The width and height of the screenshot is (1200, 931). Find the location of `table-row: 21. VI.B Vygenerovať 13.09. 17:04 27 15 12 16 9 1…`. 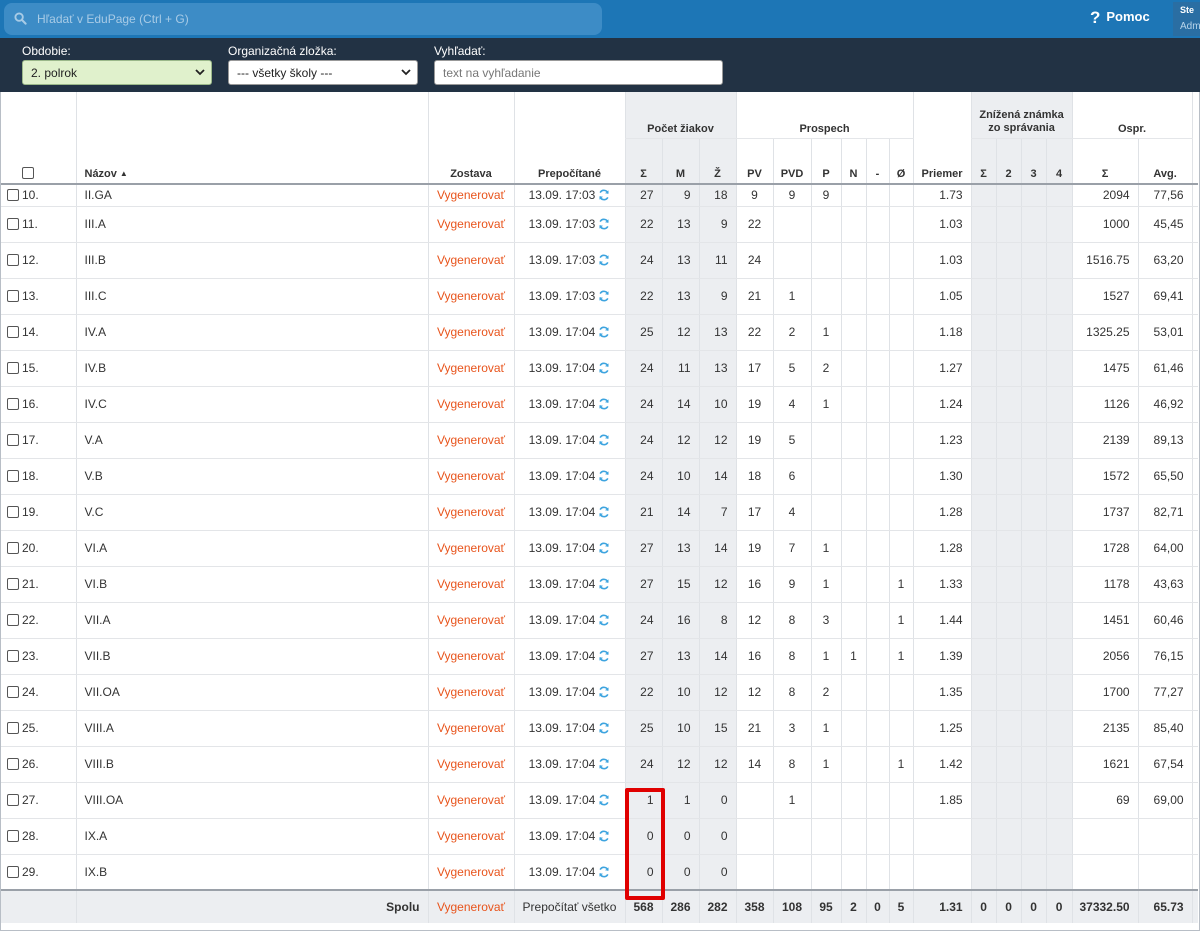

table-row: 21. VI.B Vygenerovať 13.09. 17:04 27 15 12 16 9 1… is located at coordinates (600, 584).